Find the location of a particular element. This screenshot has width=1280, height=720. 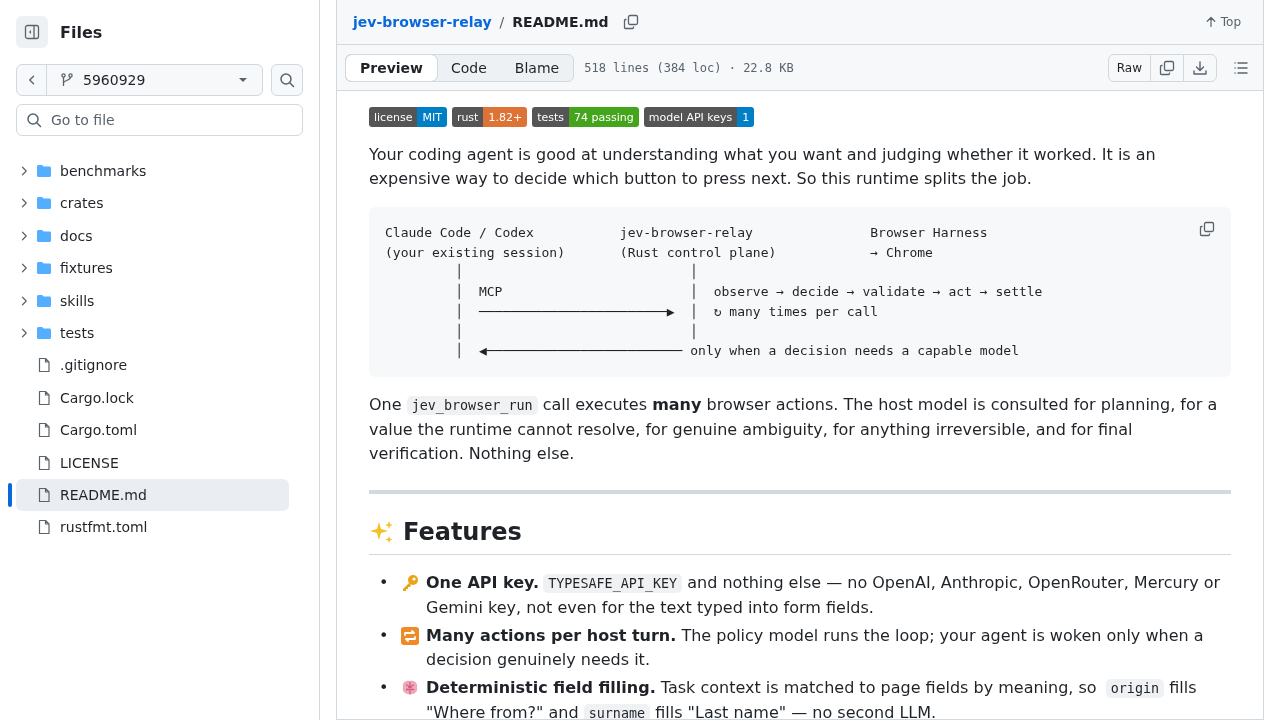

section-heading: Features is located at coordinates (462, 531).